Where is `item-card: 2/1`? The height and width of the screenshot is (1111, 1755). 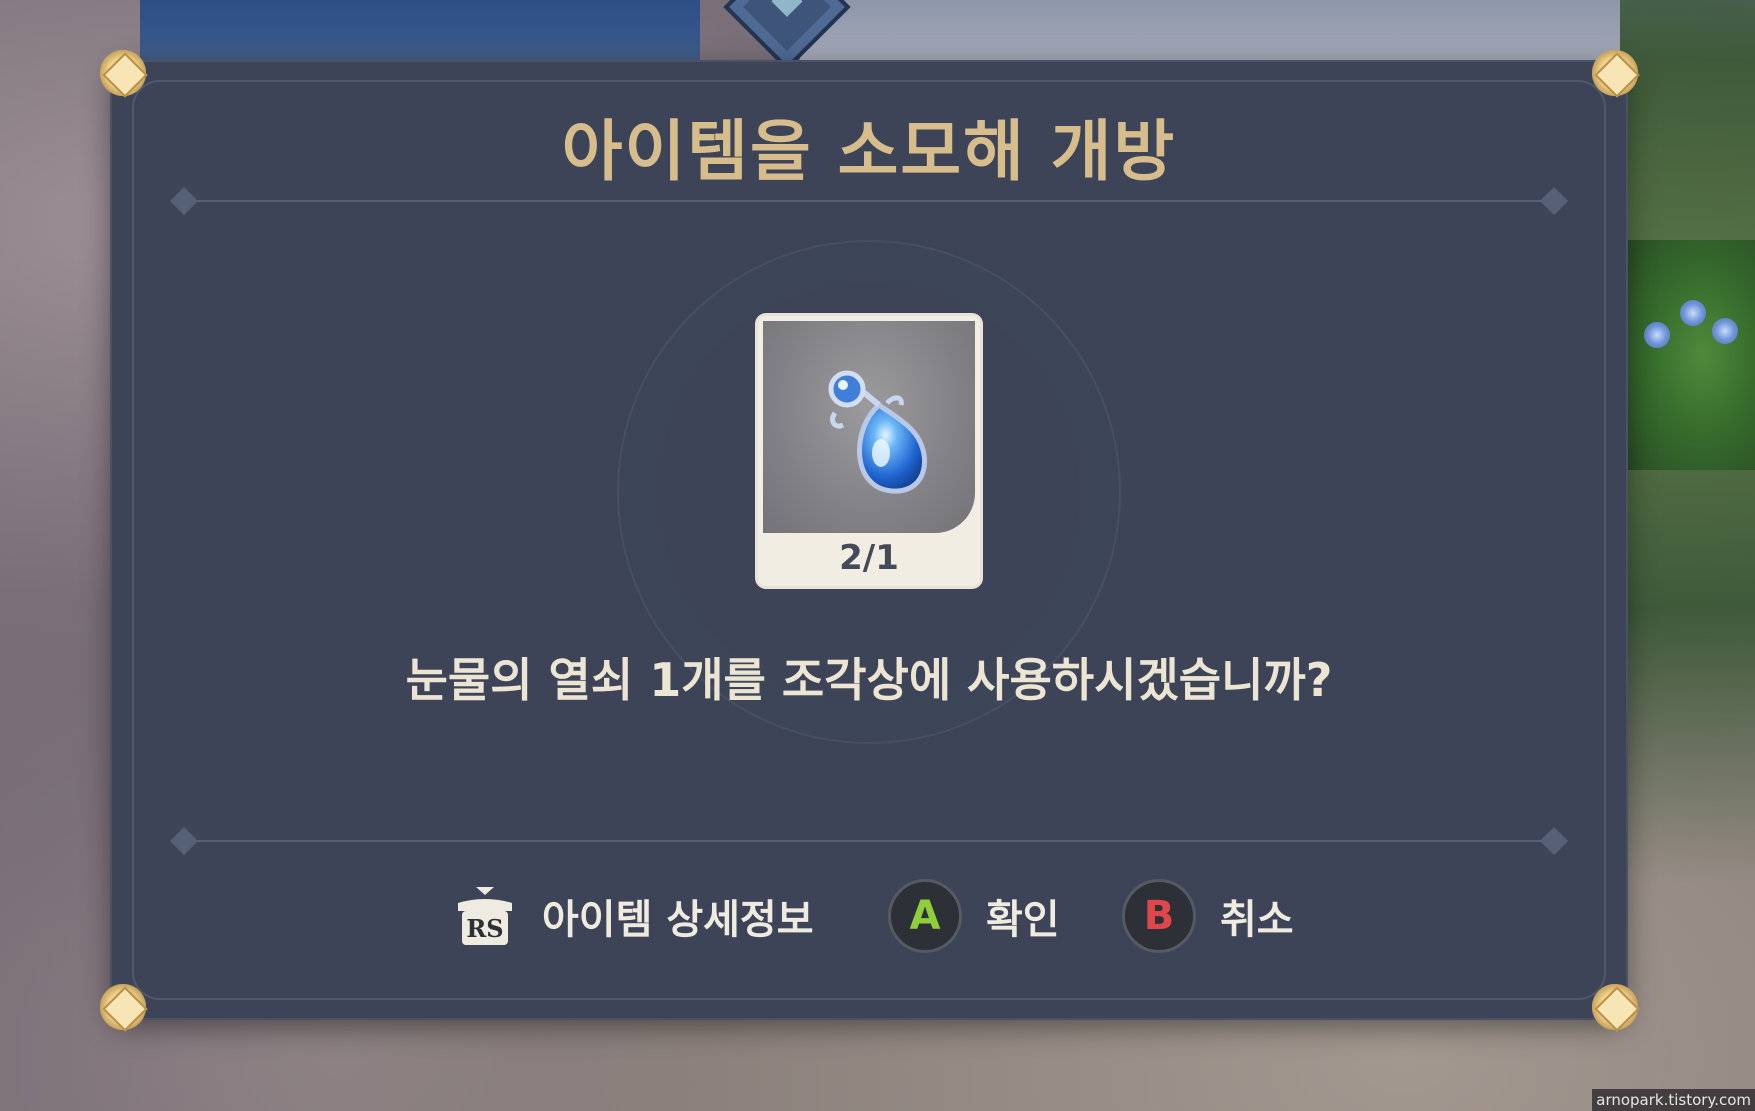 item-card: 2/1 is located at coordinates (869, 451).